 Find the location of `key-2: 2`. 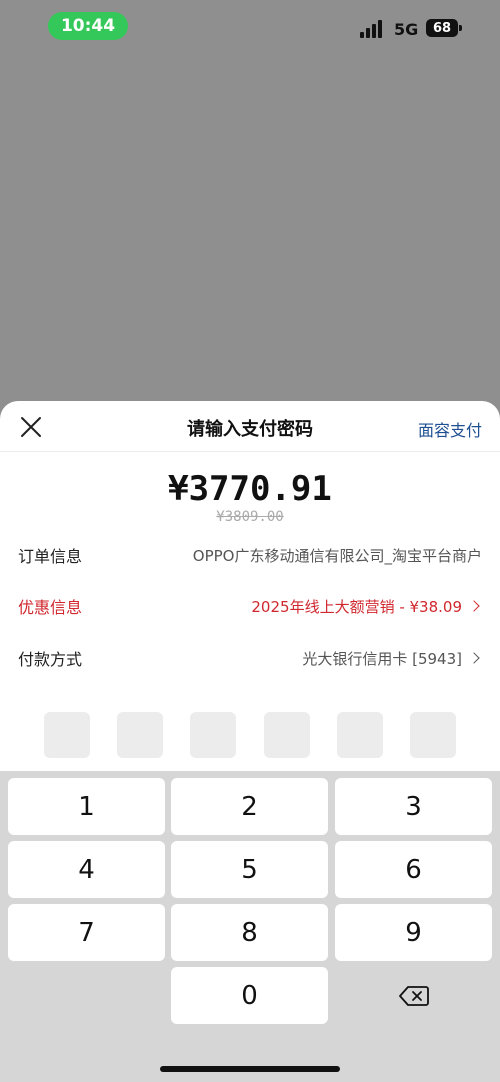

key-2: 2 is located at coordinates (249, 806).